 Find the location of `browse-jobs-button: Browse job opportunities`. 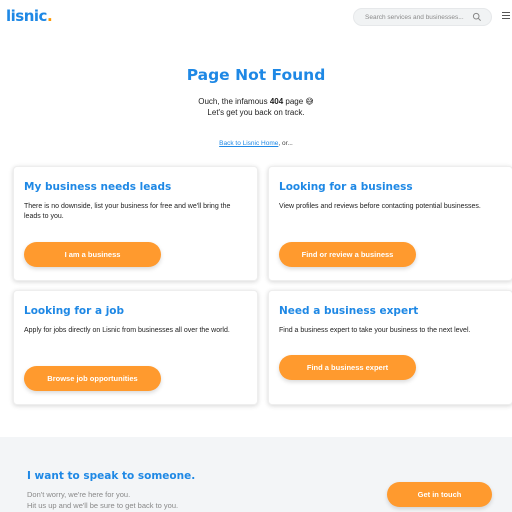

browse-jobs-button: Browse job opportunities is located at coordinates (92, 378).